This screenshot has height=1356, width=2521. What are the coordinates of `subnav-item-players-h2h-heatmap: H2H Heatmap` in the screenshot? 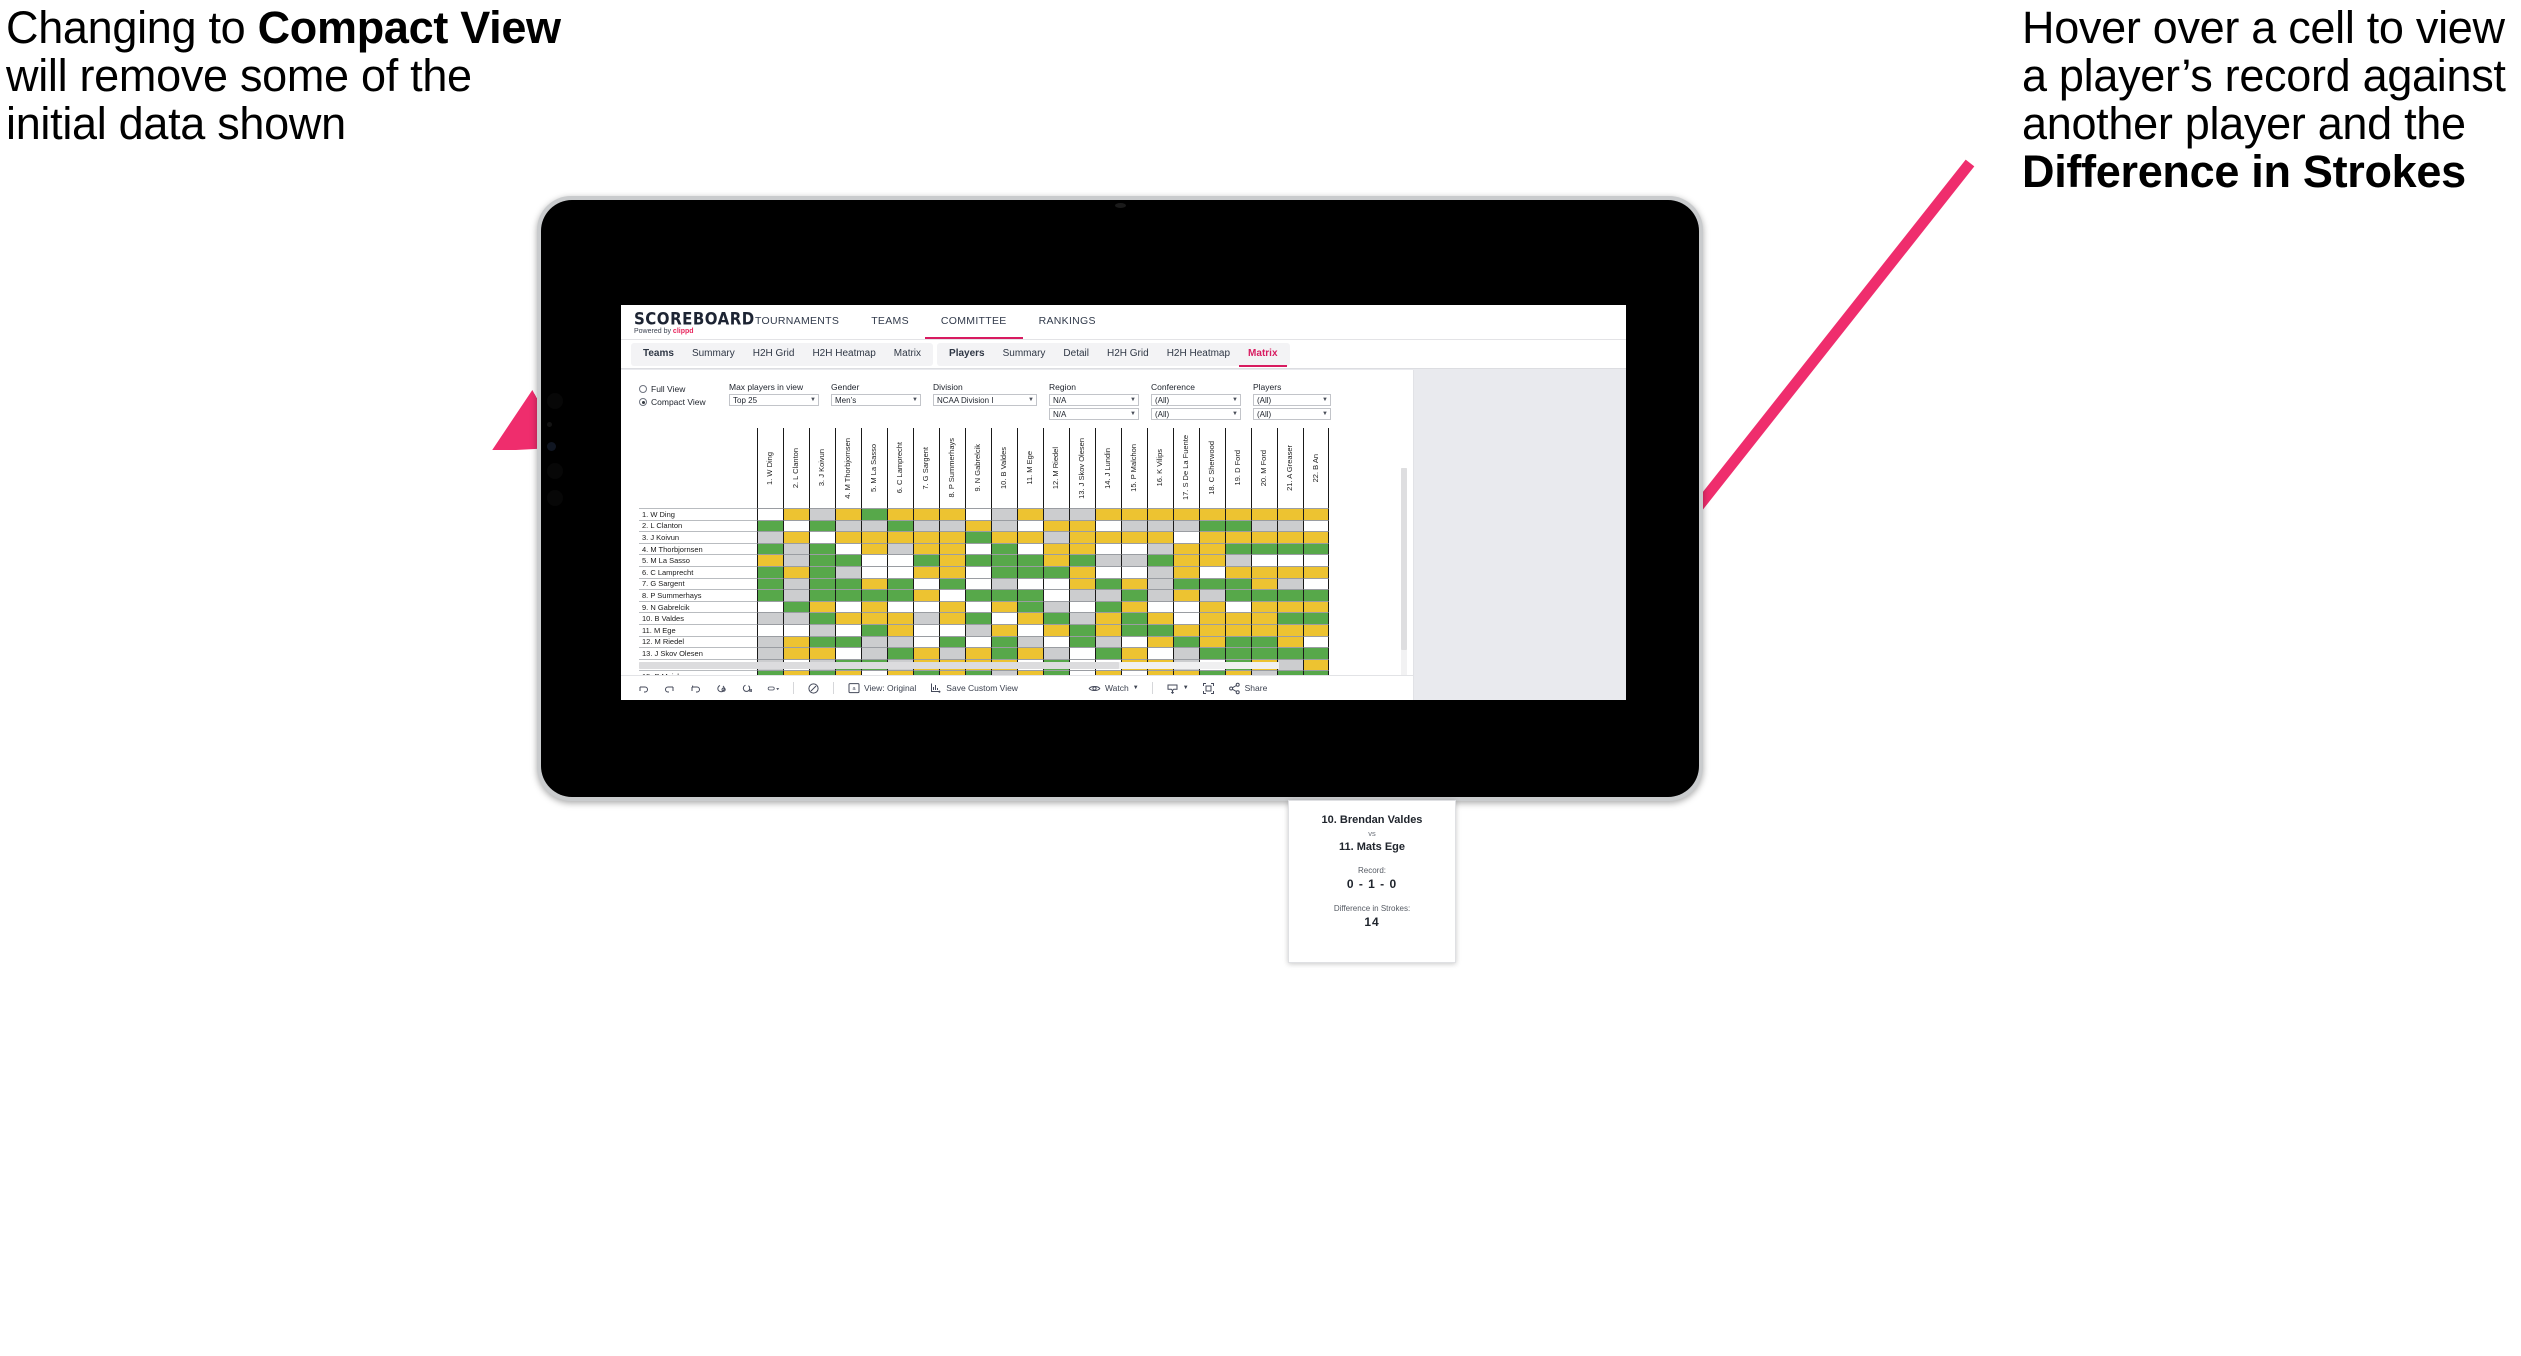 It's located at (1198, 354).